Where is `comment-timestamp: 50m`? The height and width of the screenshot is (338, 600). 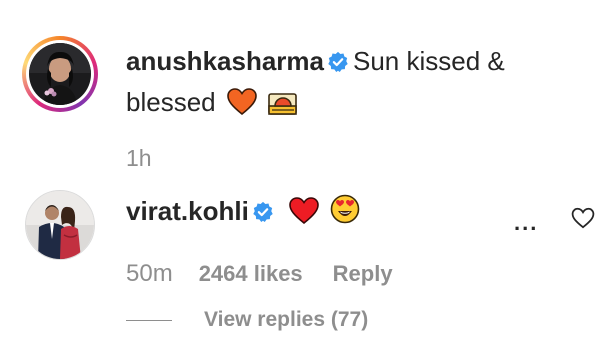
comment-timestamp: 50m is located at coordinates (149, 273).